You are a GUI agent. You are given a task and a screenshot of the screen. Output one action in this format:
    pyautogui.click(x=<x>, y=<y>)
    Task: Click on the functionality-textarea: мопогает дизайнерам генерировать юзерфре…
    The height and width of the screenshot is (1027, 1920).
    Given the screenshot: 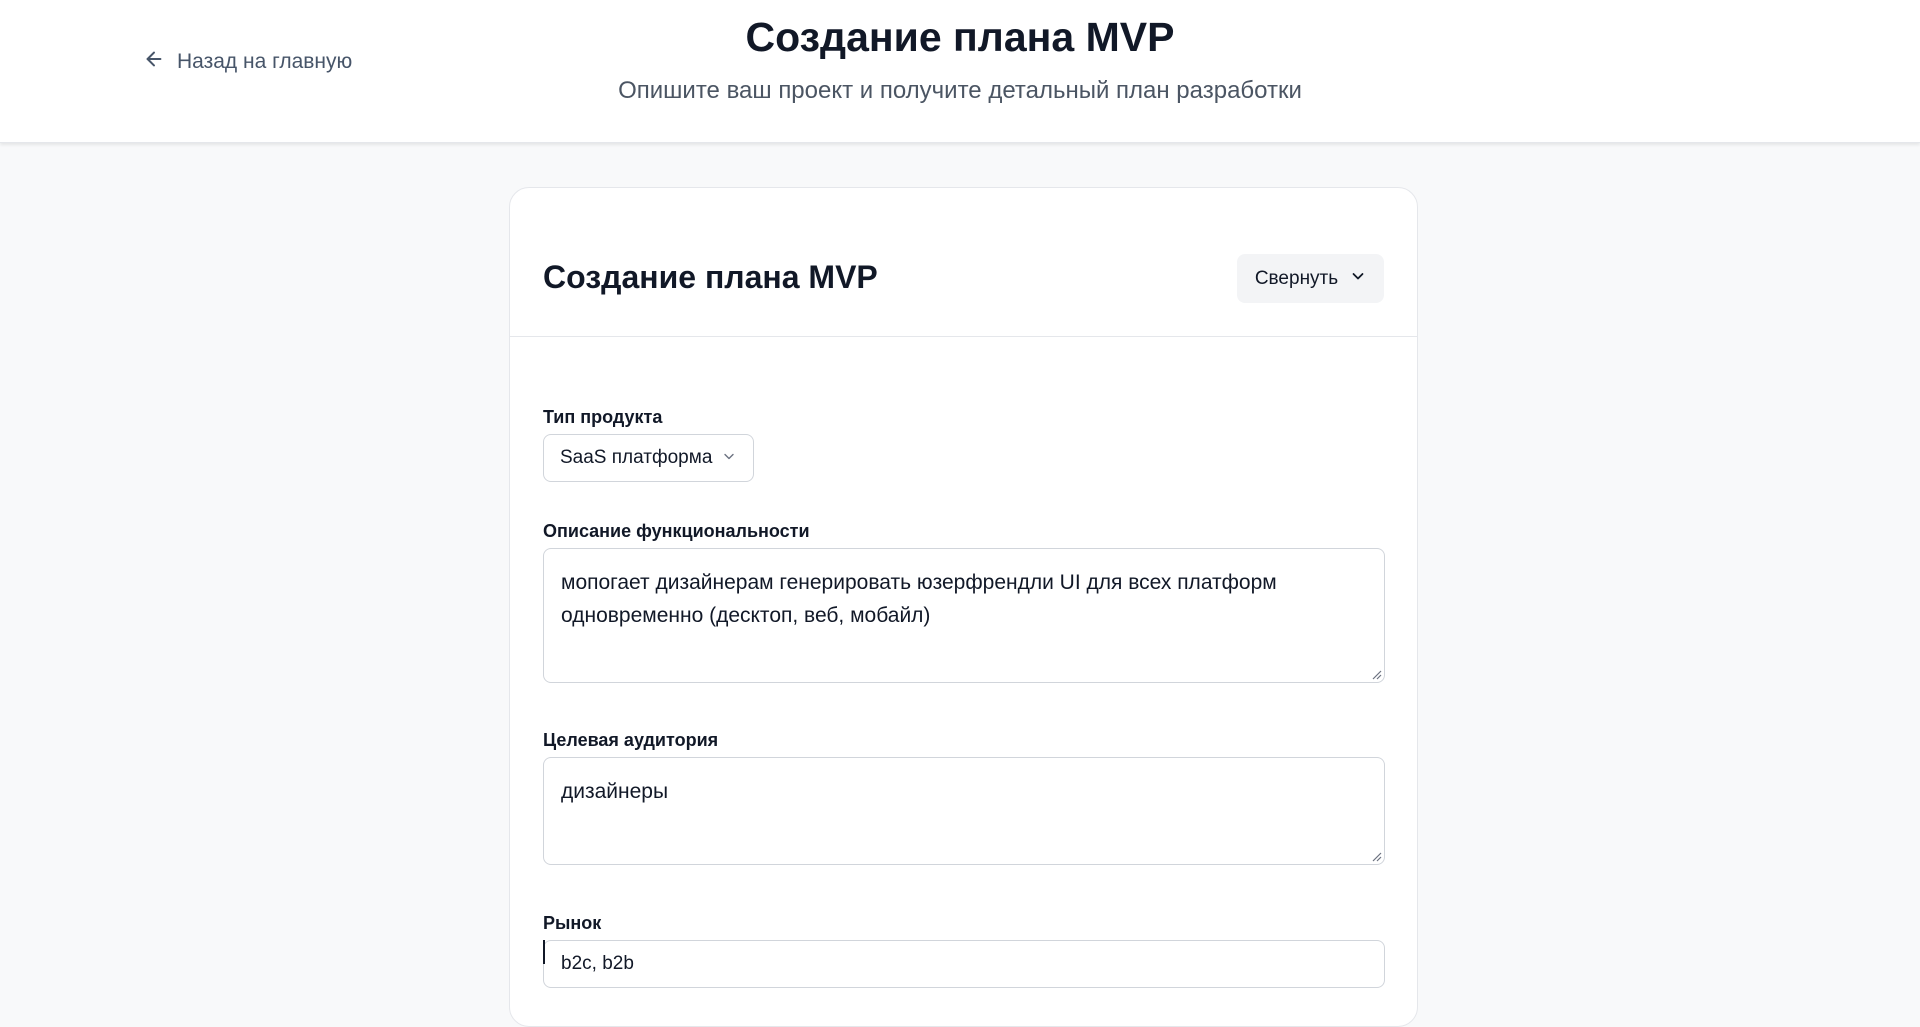 What is the action you would take?
    pyautogui.click(x=964, y=615)
    